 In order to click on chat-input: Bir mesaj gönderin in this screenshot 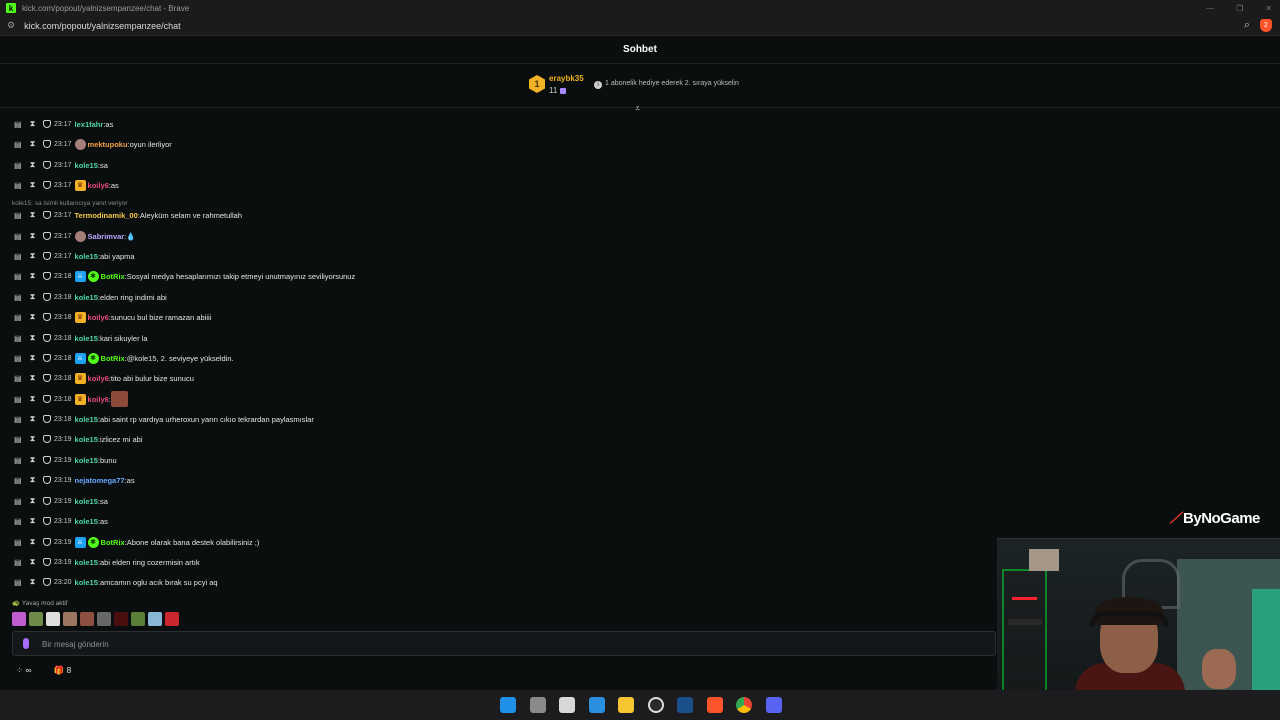, I will do `click(504, 643)`.